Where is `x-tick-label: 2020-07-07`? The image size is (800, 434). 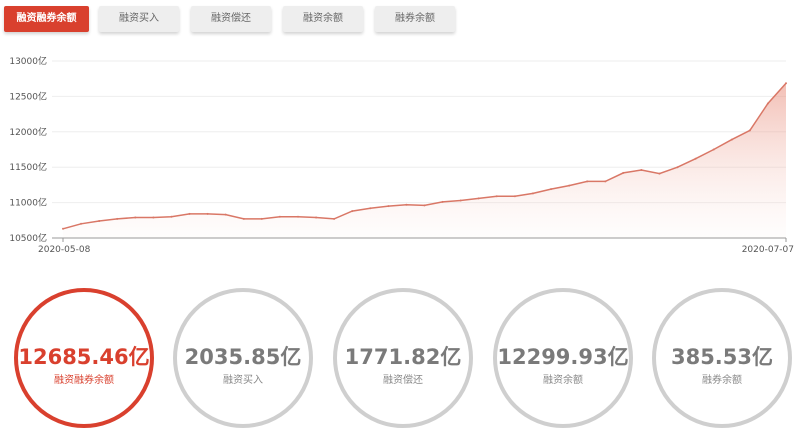
x-tick-label: 2020-07-07 is located at coordinates (768, 250).